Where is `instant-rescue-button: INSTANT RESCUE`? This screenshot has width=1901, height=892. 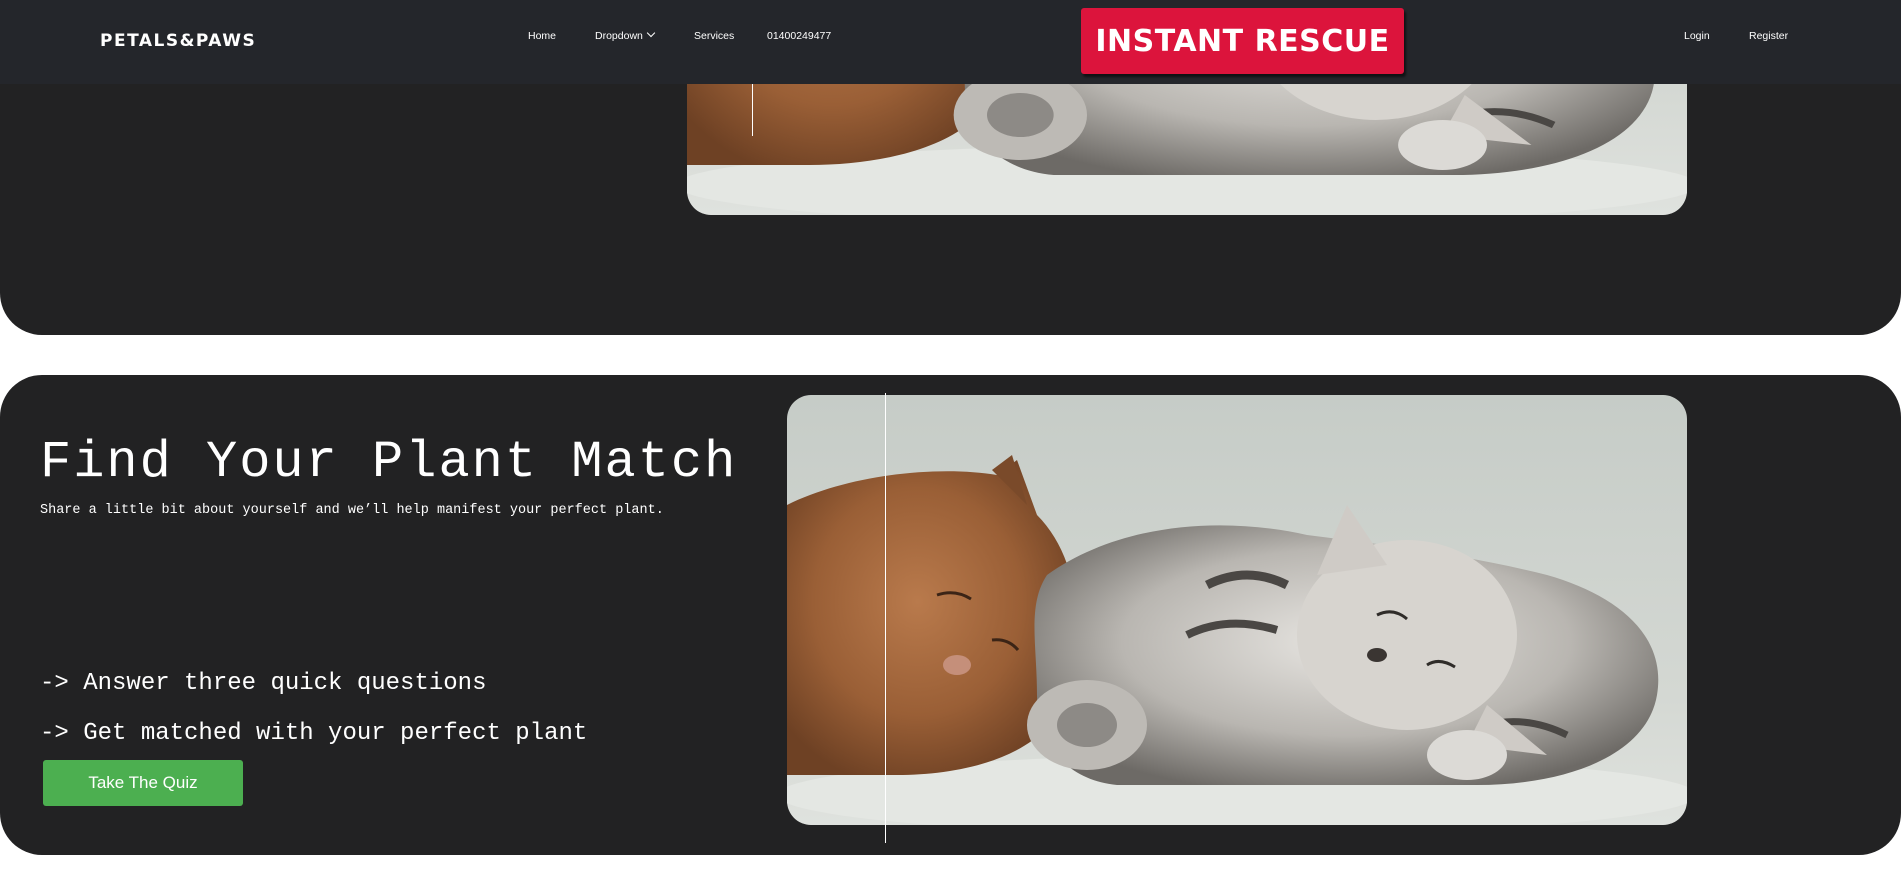 instant-rescue-button: INSTANT RESCUE is located at coordinates (1242, 41).